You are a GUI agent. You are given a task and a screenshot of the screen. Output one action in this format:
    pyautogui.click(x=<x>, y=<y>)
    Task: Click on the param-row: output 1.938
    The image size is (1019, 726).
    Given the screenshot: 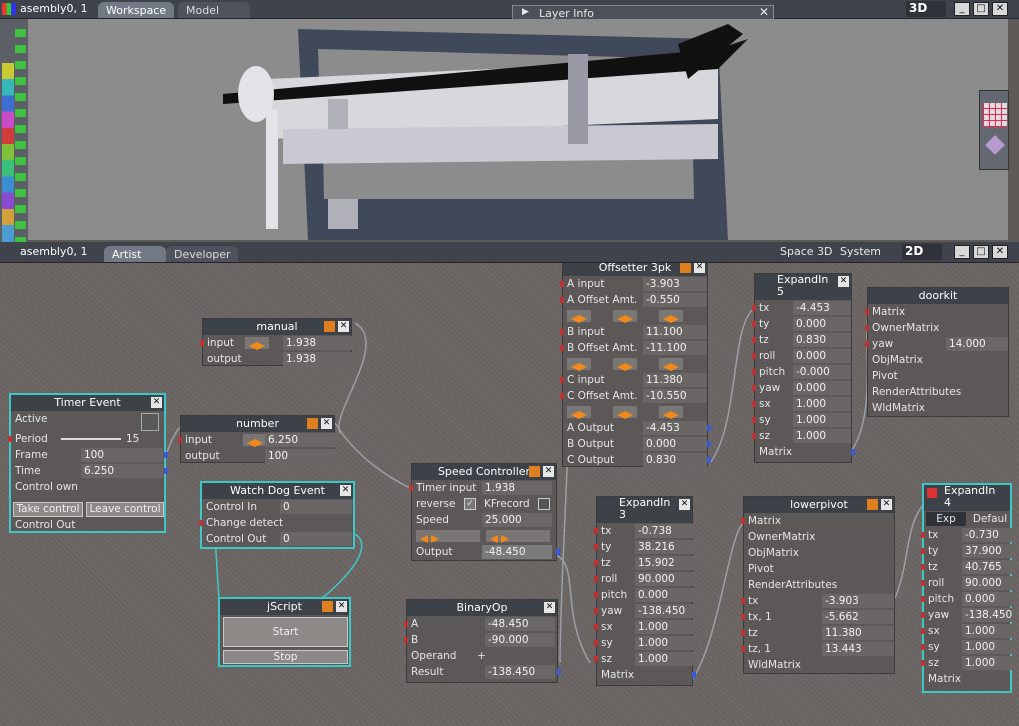 What is the action you would take?
    pyautogui.click(x=278, y=359)
    